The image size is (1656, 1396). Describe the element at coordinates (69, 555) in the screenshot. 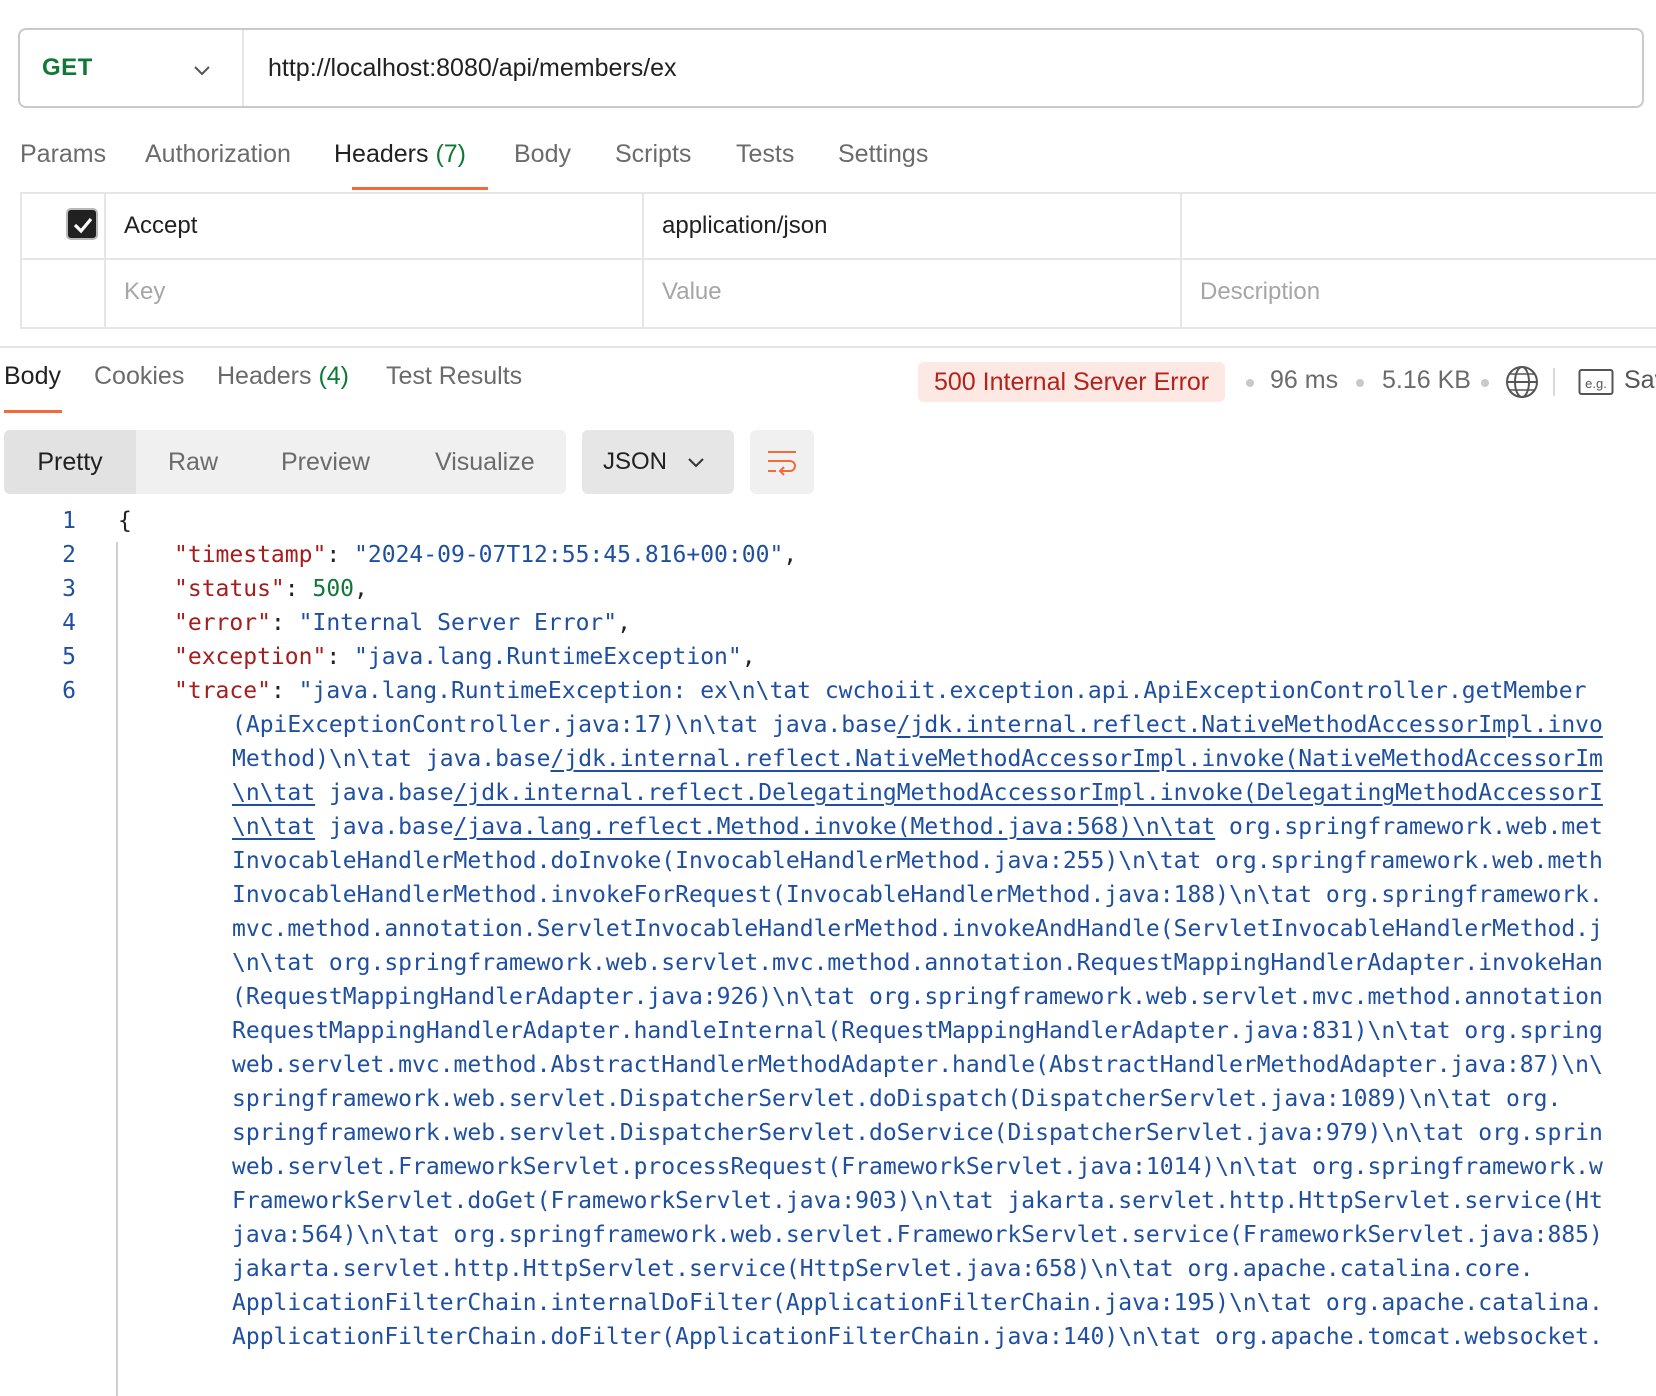

I see `line-number: 2` at that location.